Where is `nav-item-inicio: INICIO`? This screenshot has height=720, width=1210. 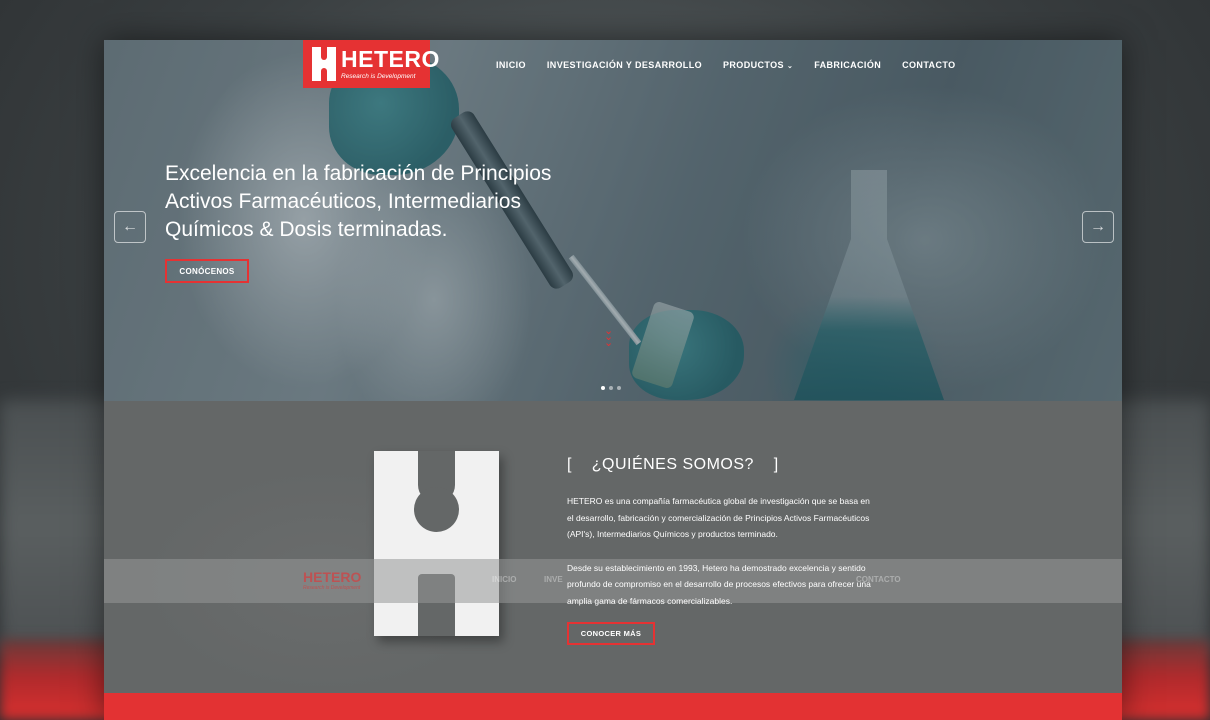 nav-item-inicio: INICIO is located at coordinates (511, 65).